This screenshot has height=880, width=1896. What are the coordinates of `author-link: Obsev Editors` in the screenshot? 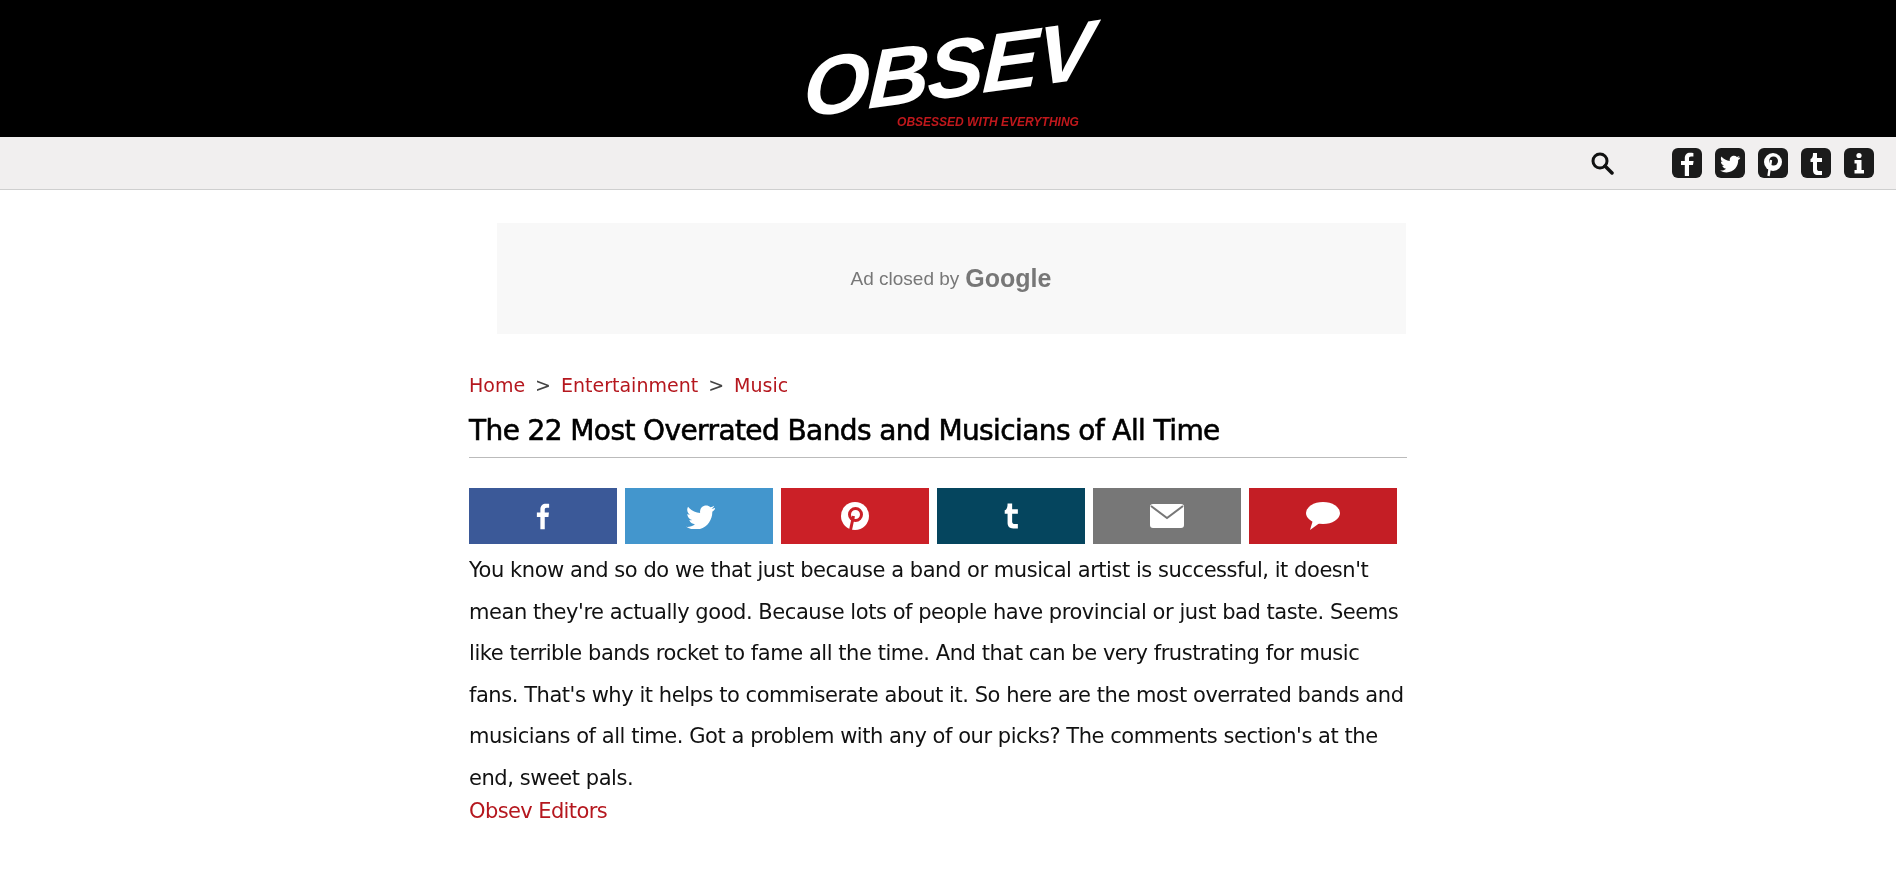 It's located at (538, 811).